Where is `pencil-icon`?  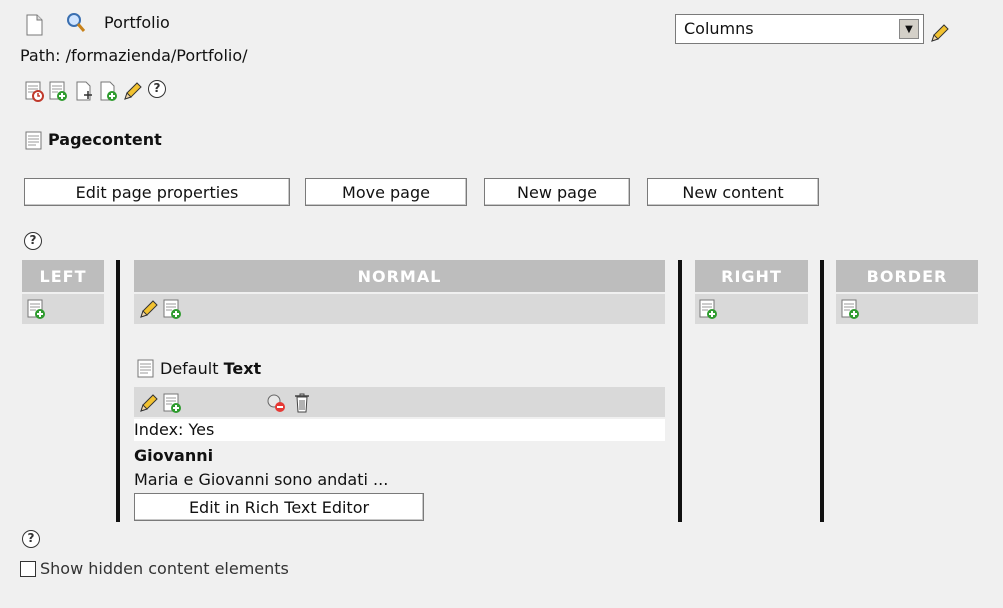 pencil-icon is located at coordinates (939, 33).